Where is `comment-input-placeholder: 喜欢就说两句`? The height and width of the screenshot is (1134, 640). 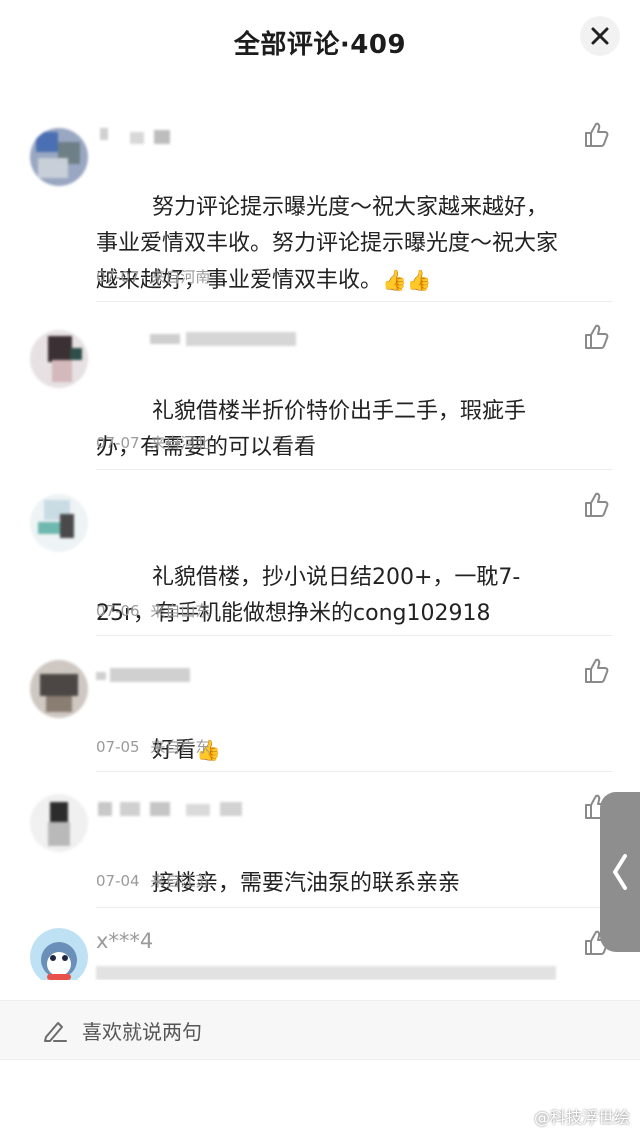 comment-input-placeholder: 喜欢就说两句 is located at coordinates (142, 1030).